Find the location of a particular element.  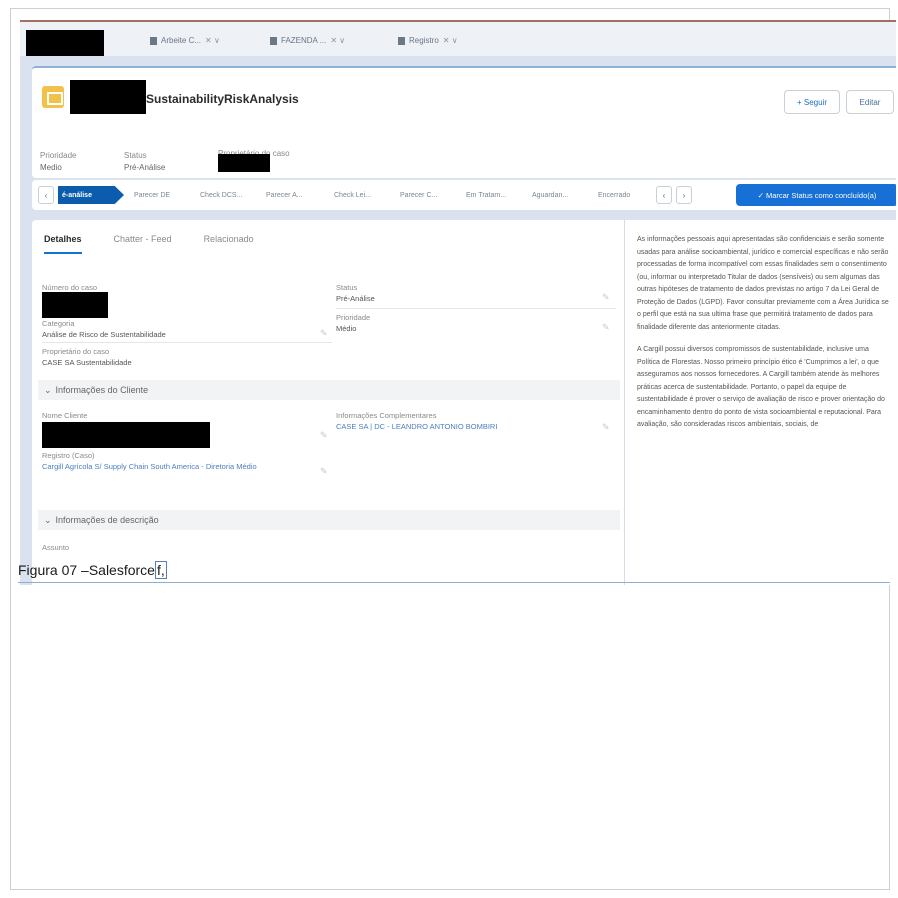

field-value: Análise de Risco de Sustentabilidade is located at coordinates (104, 334).